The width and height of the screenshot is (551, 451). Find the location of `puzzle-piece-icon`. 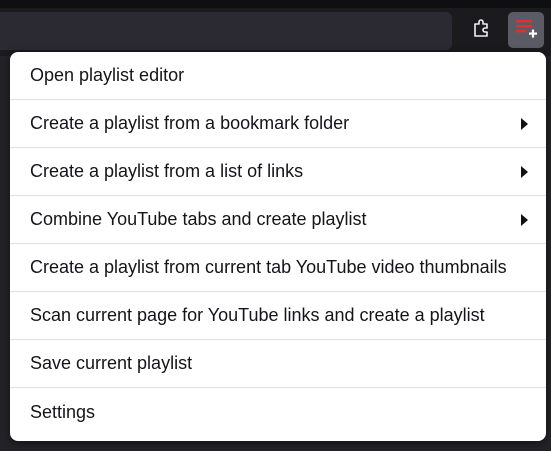

puzzle-piece-icon is located at coordinates (482, 30).